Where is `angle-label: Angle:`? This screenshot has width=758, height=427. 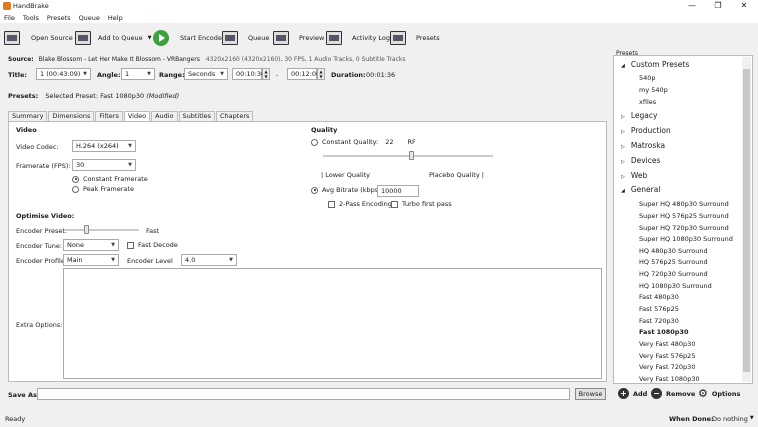 angle-label: Angle: is located at coordinates (109, 75).